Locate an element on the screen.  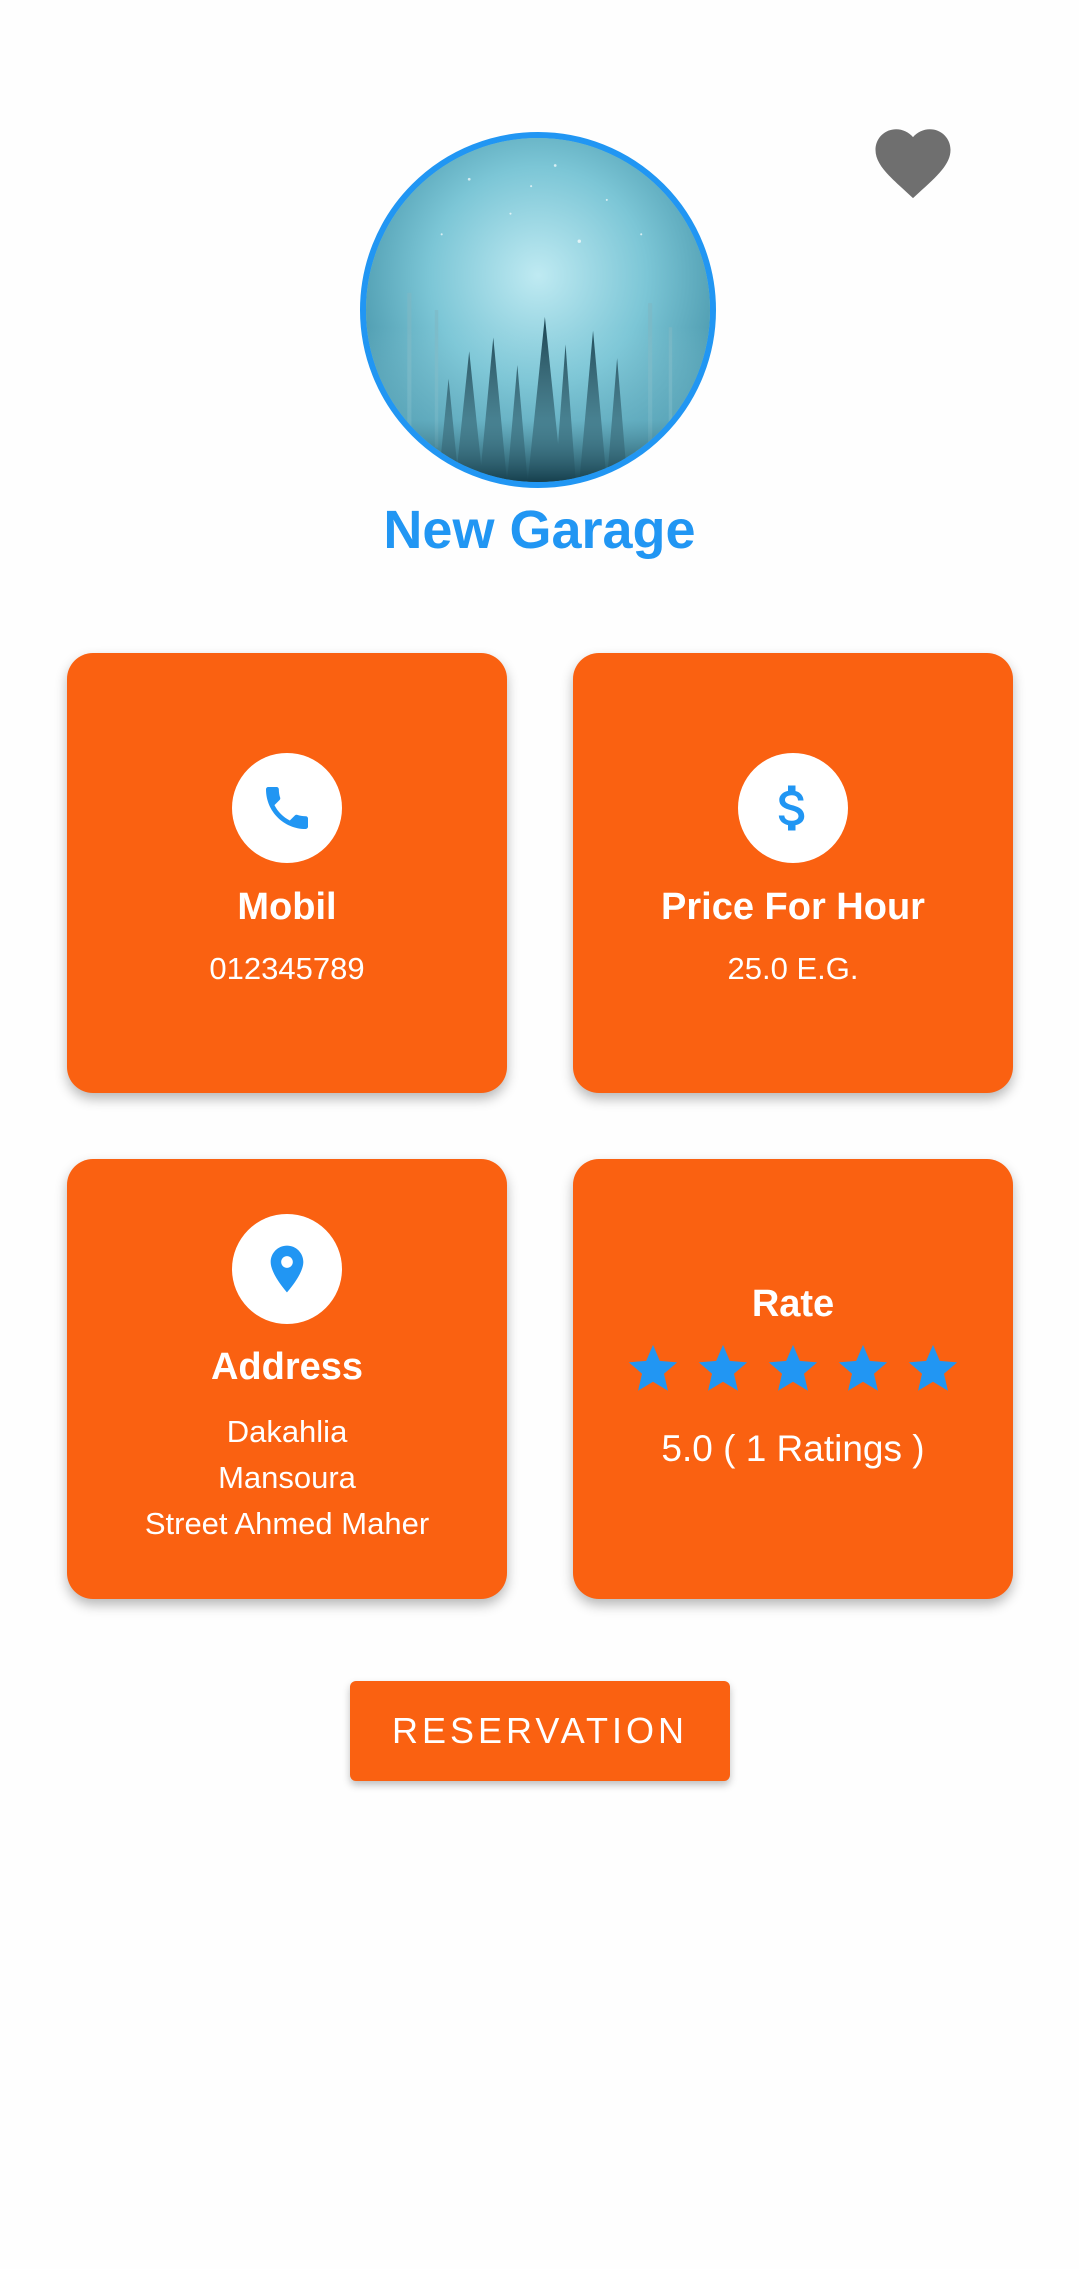
phone-icon is located at coordinates (287, 808).